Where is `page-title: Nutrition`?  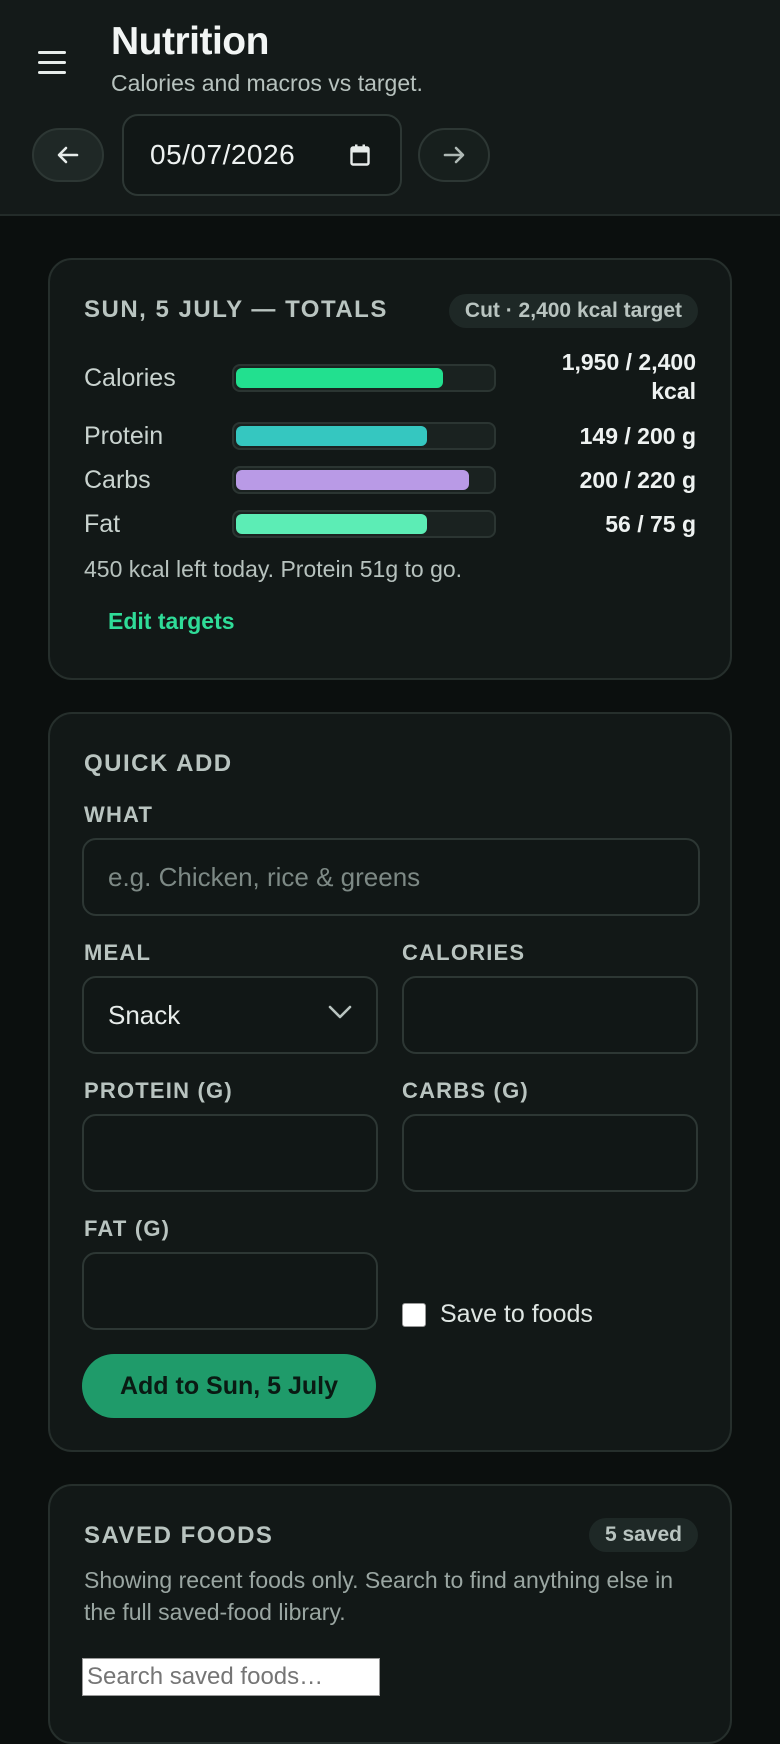
page-title: Nutrition is located at coordinates (190, 41).